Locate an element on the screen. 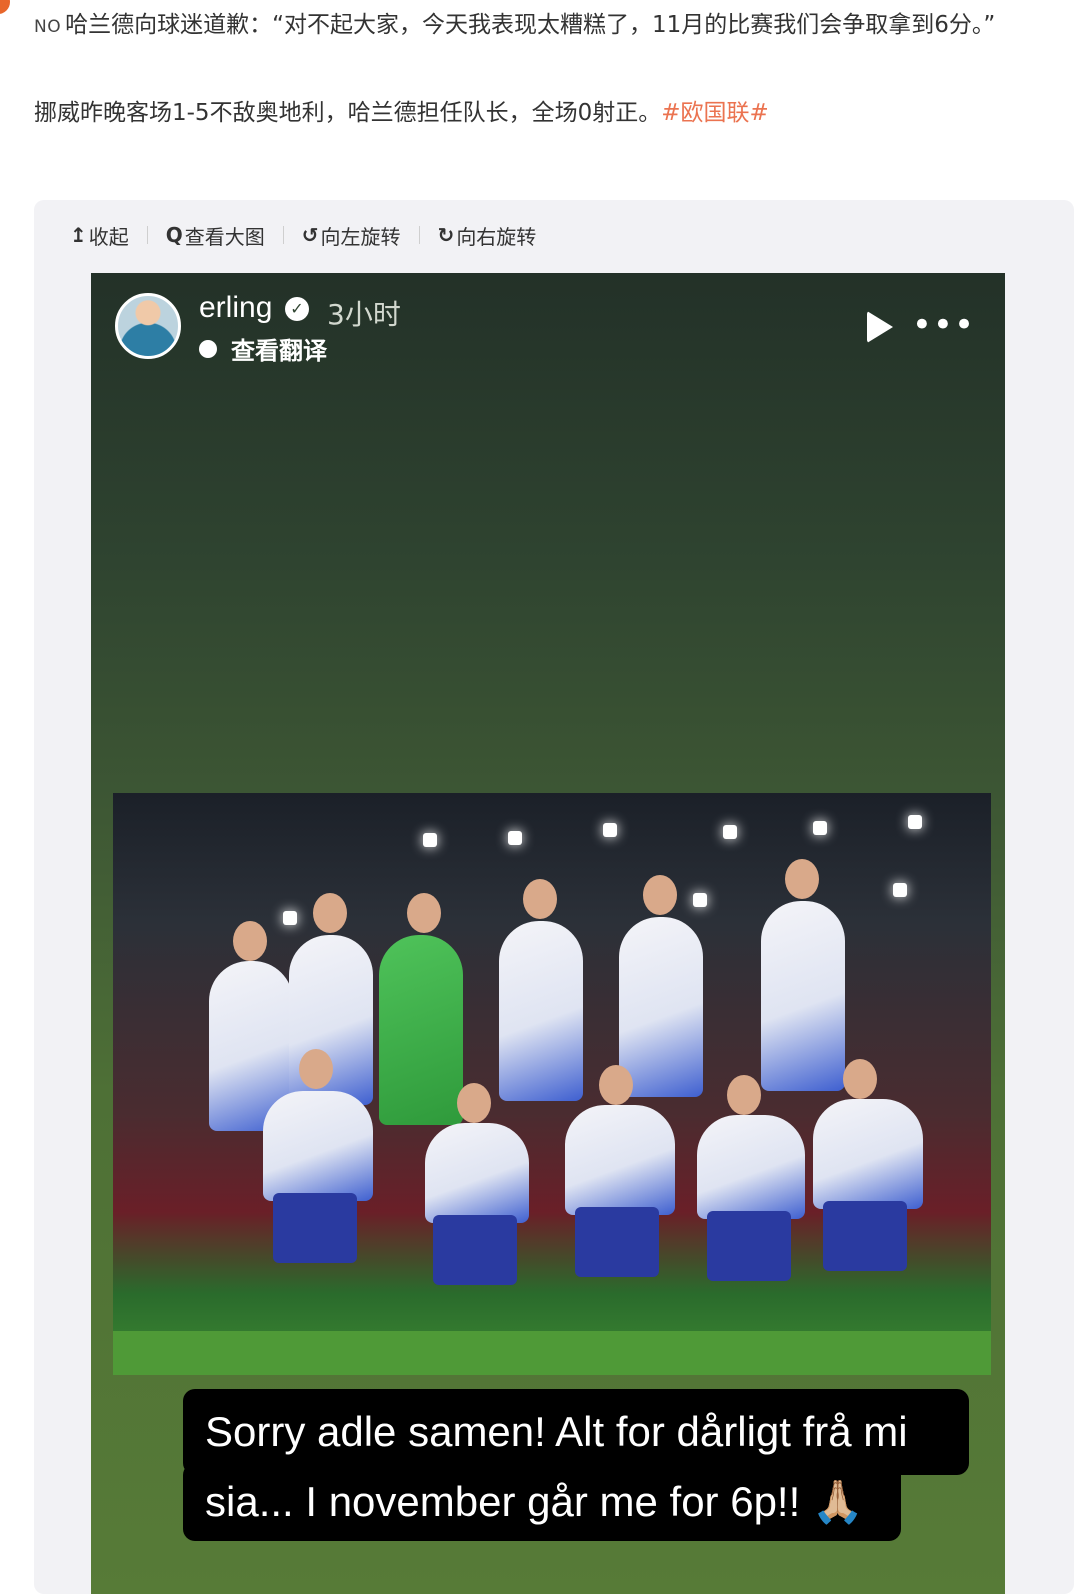 Image resolution: width=1080 pixels, height=1594 pixels. translate-row: 查看翻译 is located at coordinates (263, 348).